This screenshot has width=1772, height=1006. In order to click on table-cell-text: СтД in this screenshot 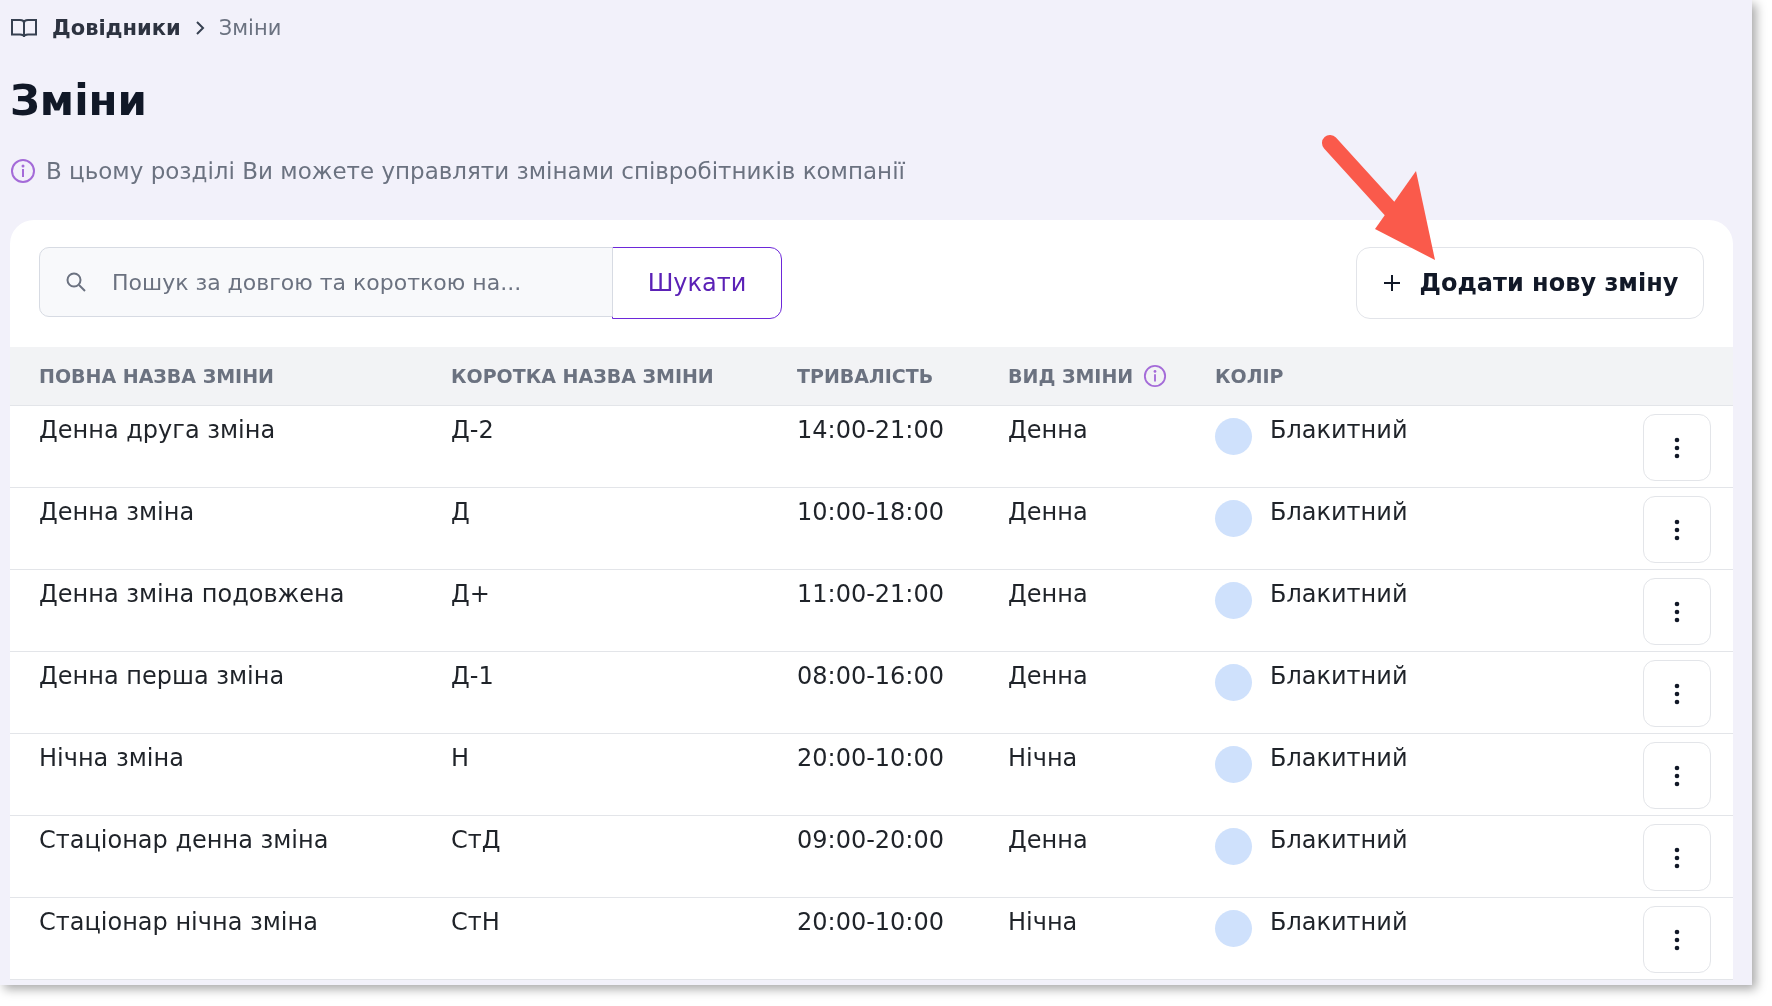, I will do `click(476, 839)`.